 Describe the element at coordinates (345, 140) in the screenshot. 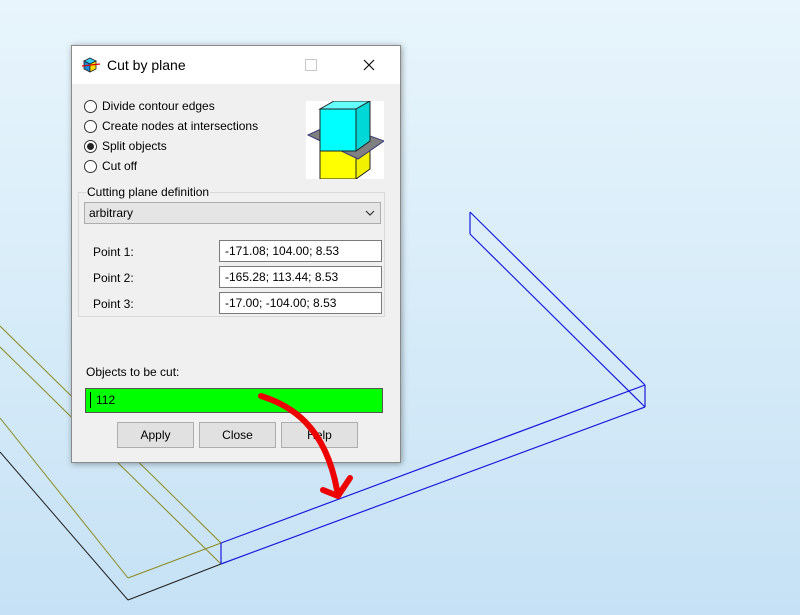

I see `split-preview-image` at that location.